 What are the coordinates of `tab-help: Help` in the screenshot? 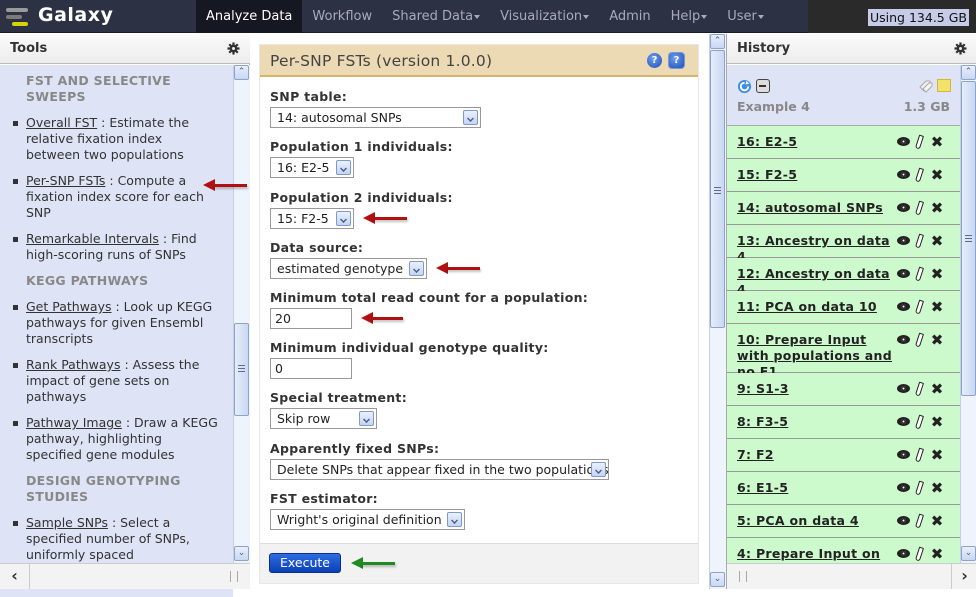 It's located at (689, 16).